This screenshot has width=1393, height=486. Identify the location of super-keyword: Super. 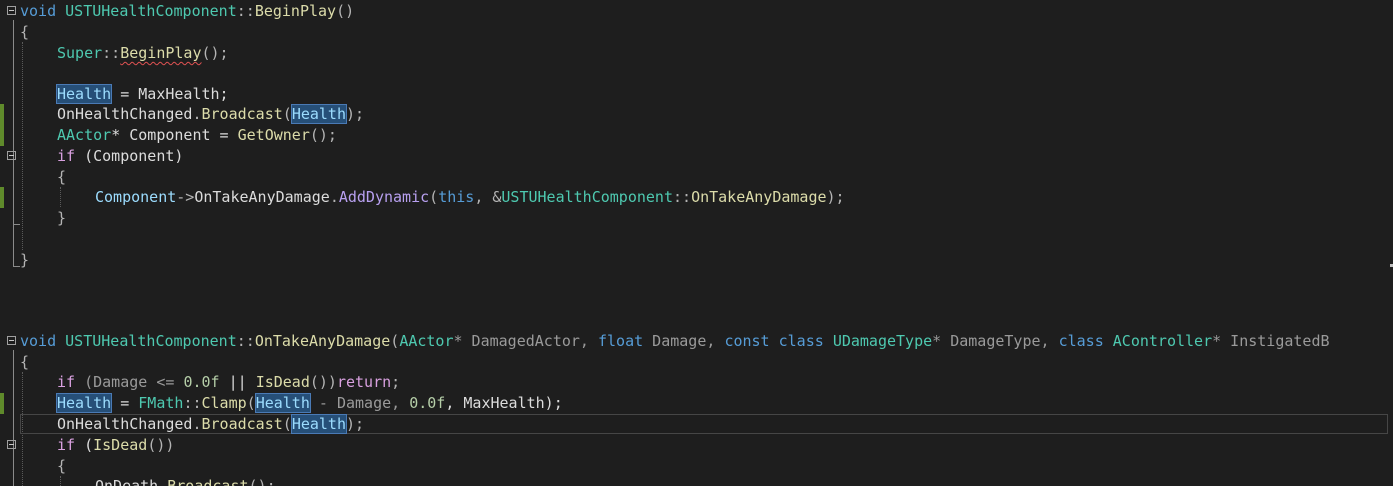
(80, 53).